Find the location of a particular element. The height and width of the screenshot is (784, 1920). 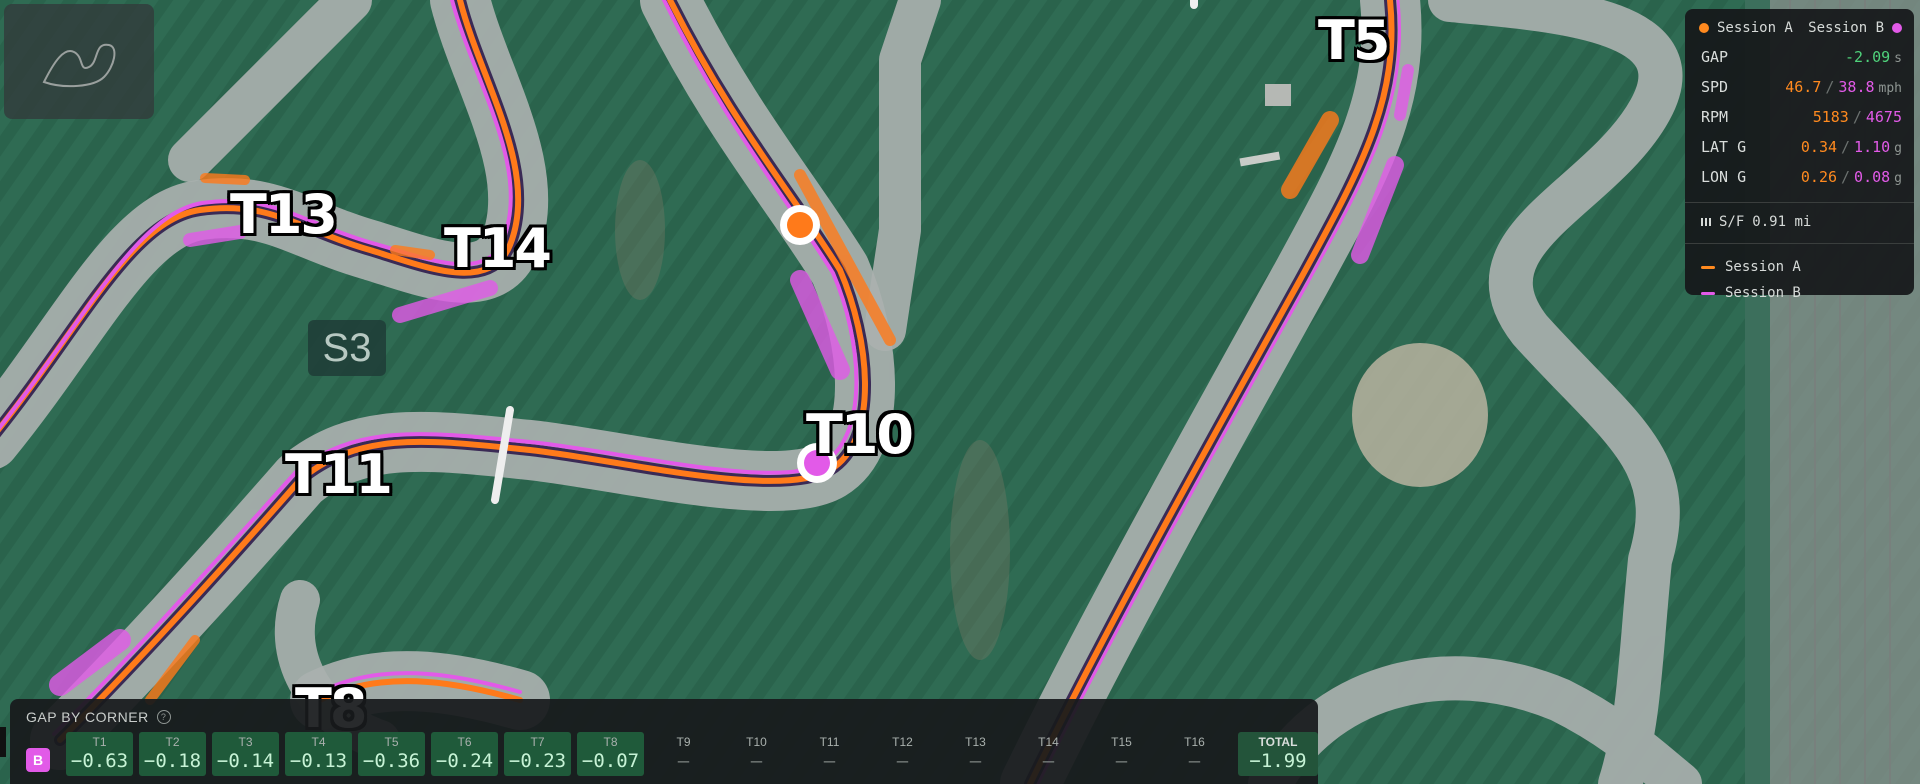

corner-gap-value: −0.07 is located at coordinates (610, 761).